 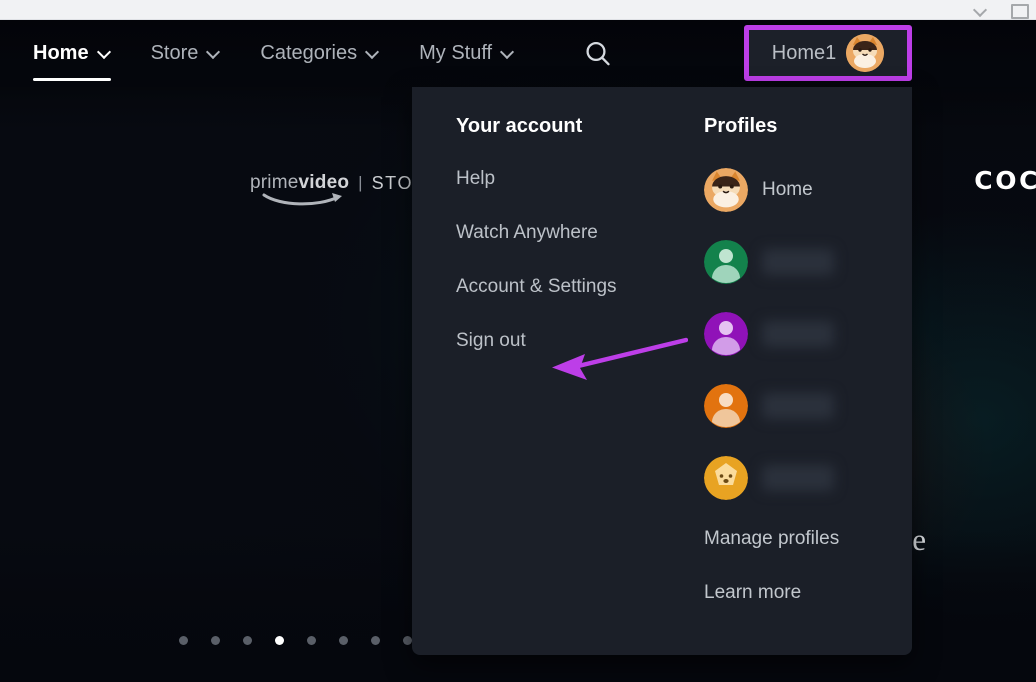 I want to click on prime-video-text: primevideo, so click(x=299, y=183).